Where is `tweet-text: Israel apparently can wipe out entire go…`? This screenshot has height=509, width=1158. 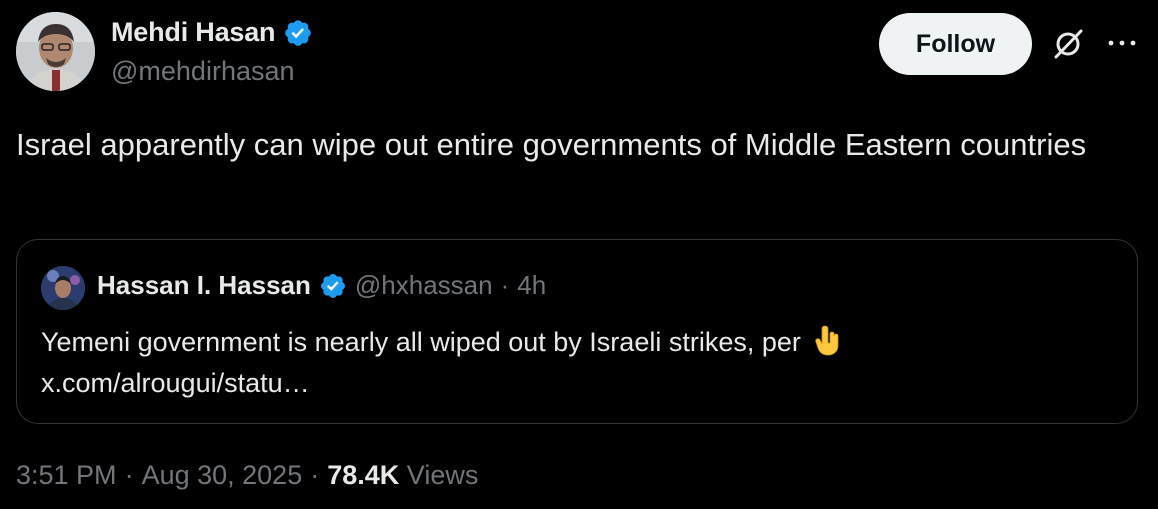
tweet-text: Israel apparently can wipe out entire go… is located at coordinates (551, 144).